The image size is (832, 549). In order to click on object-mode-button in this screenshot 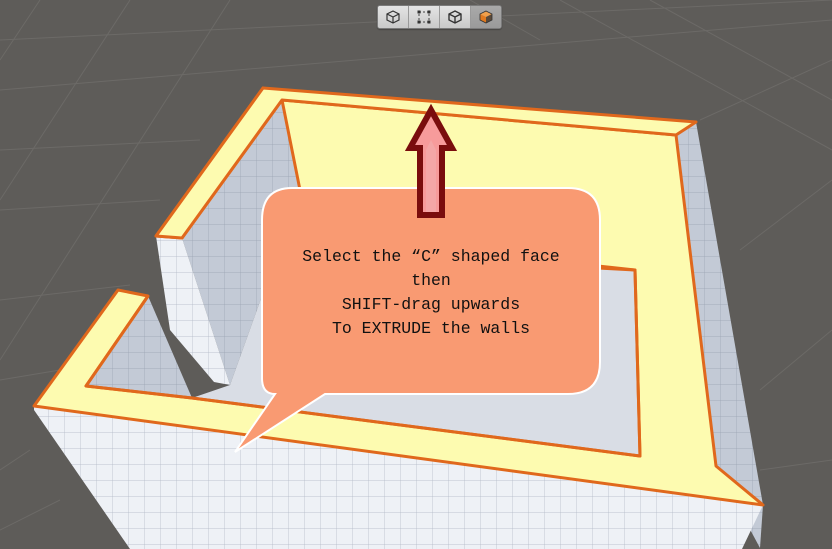, I will do `click(393, 17)`.